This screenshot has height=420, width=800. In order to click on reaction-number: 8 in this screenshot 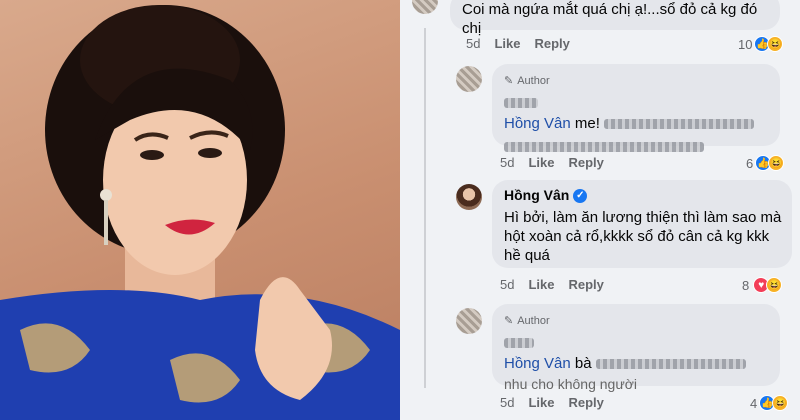, I will do `click(746, 285)`.